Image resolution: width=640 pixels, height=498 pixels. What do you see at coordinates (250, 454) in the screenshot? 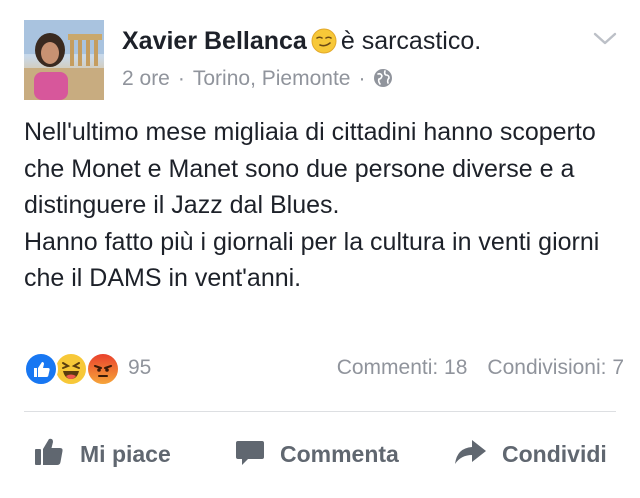
I see `comment-icon` at bounding box center [250, 454].